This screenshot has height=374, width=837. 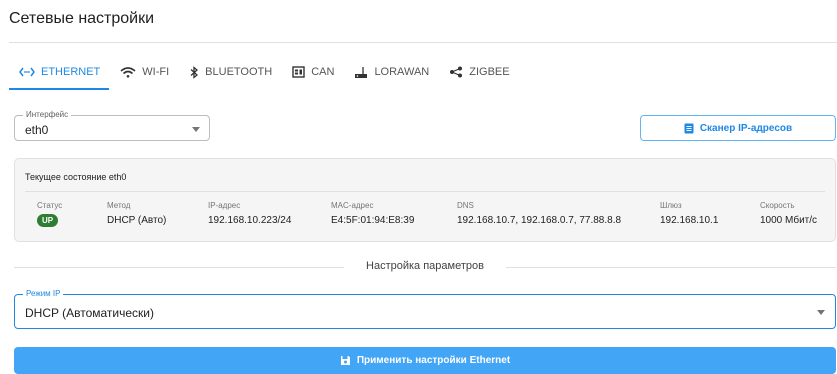 I want to click on router-icon, so click(x=361, y=72).